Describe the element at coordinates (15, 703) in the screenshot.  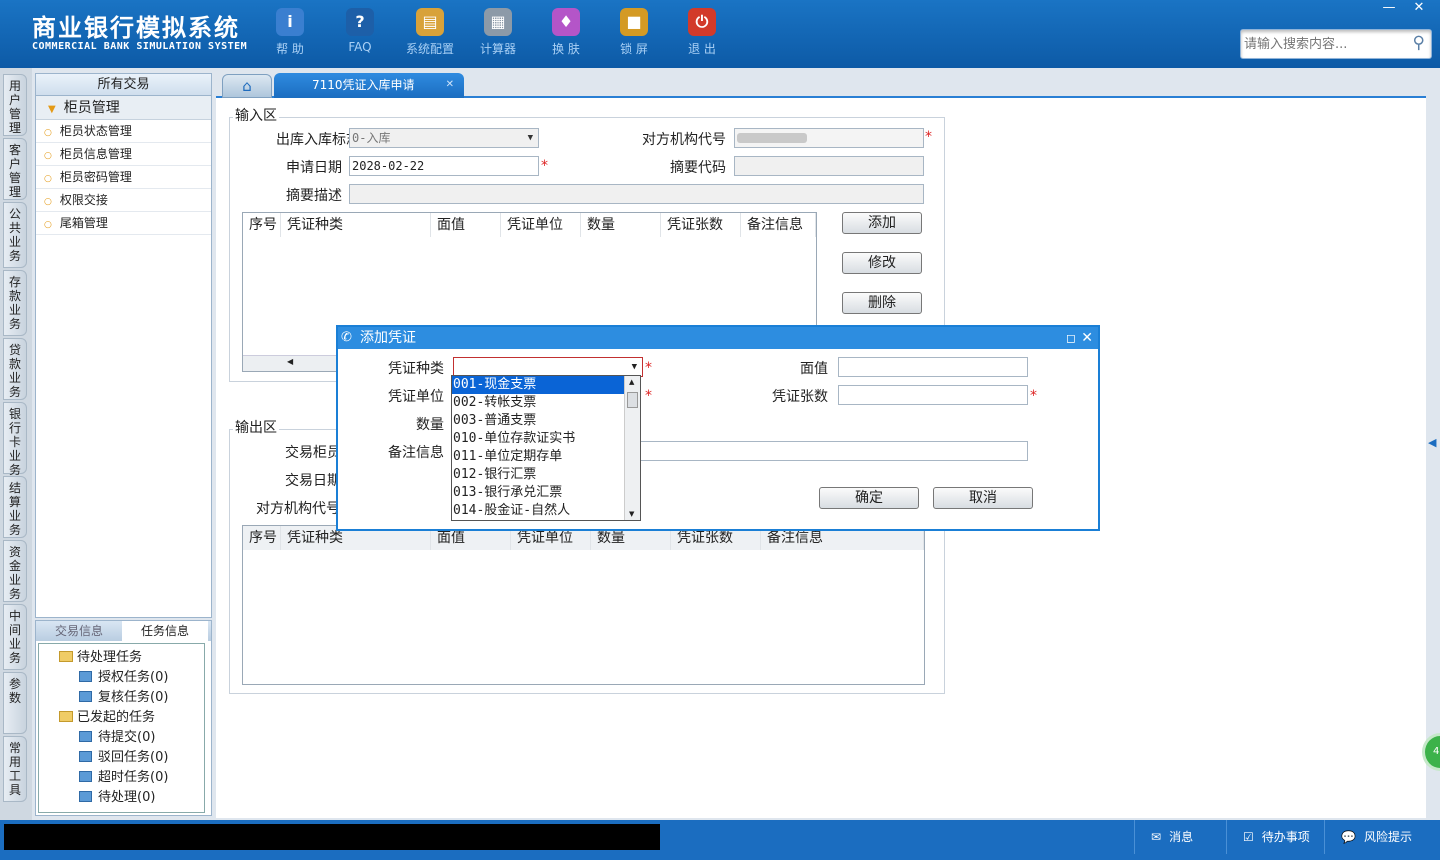
I see `side-tab: 参数` at that location.